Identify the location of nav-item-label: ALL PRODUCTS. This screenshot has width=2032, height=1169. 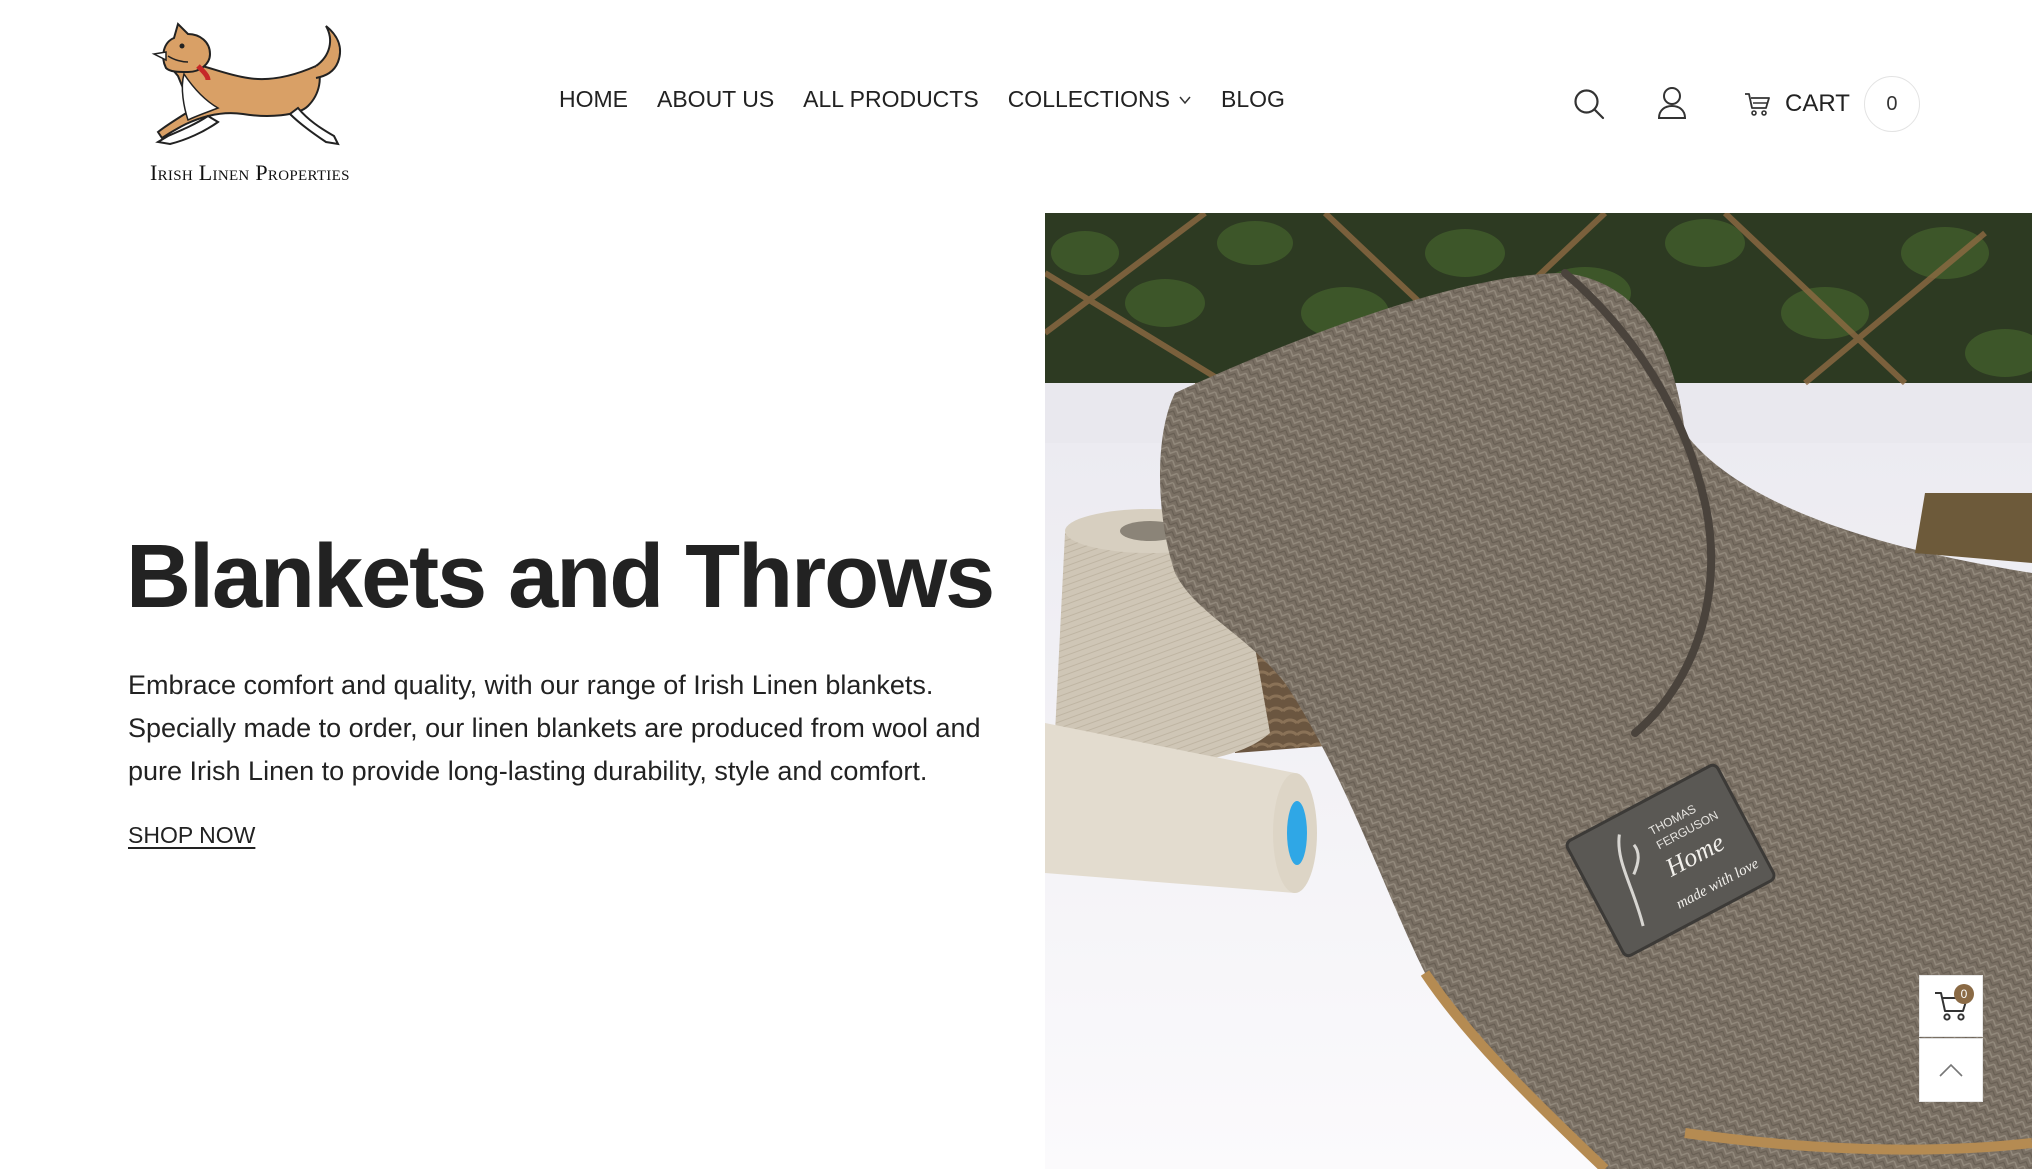
(891, 99).